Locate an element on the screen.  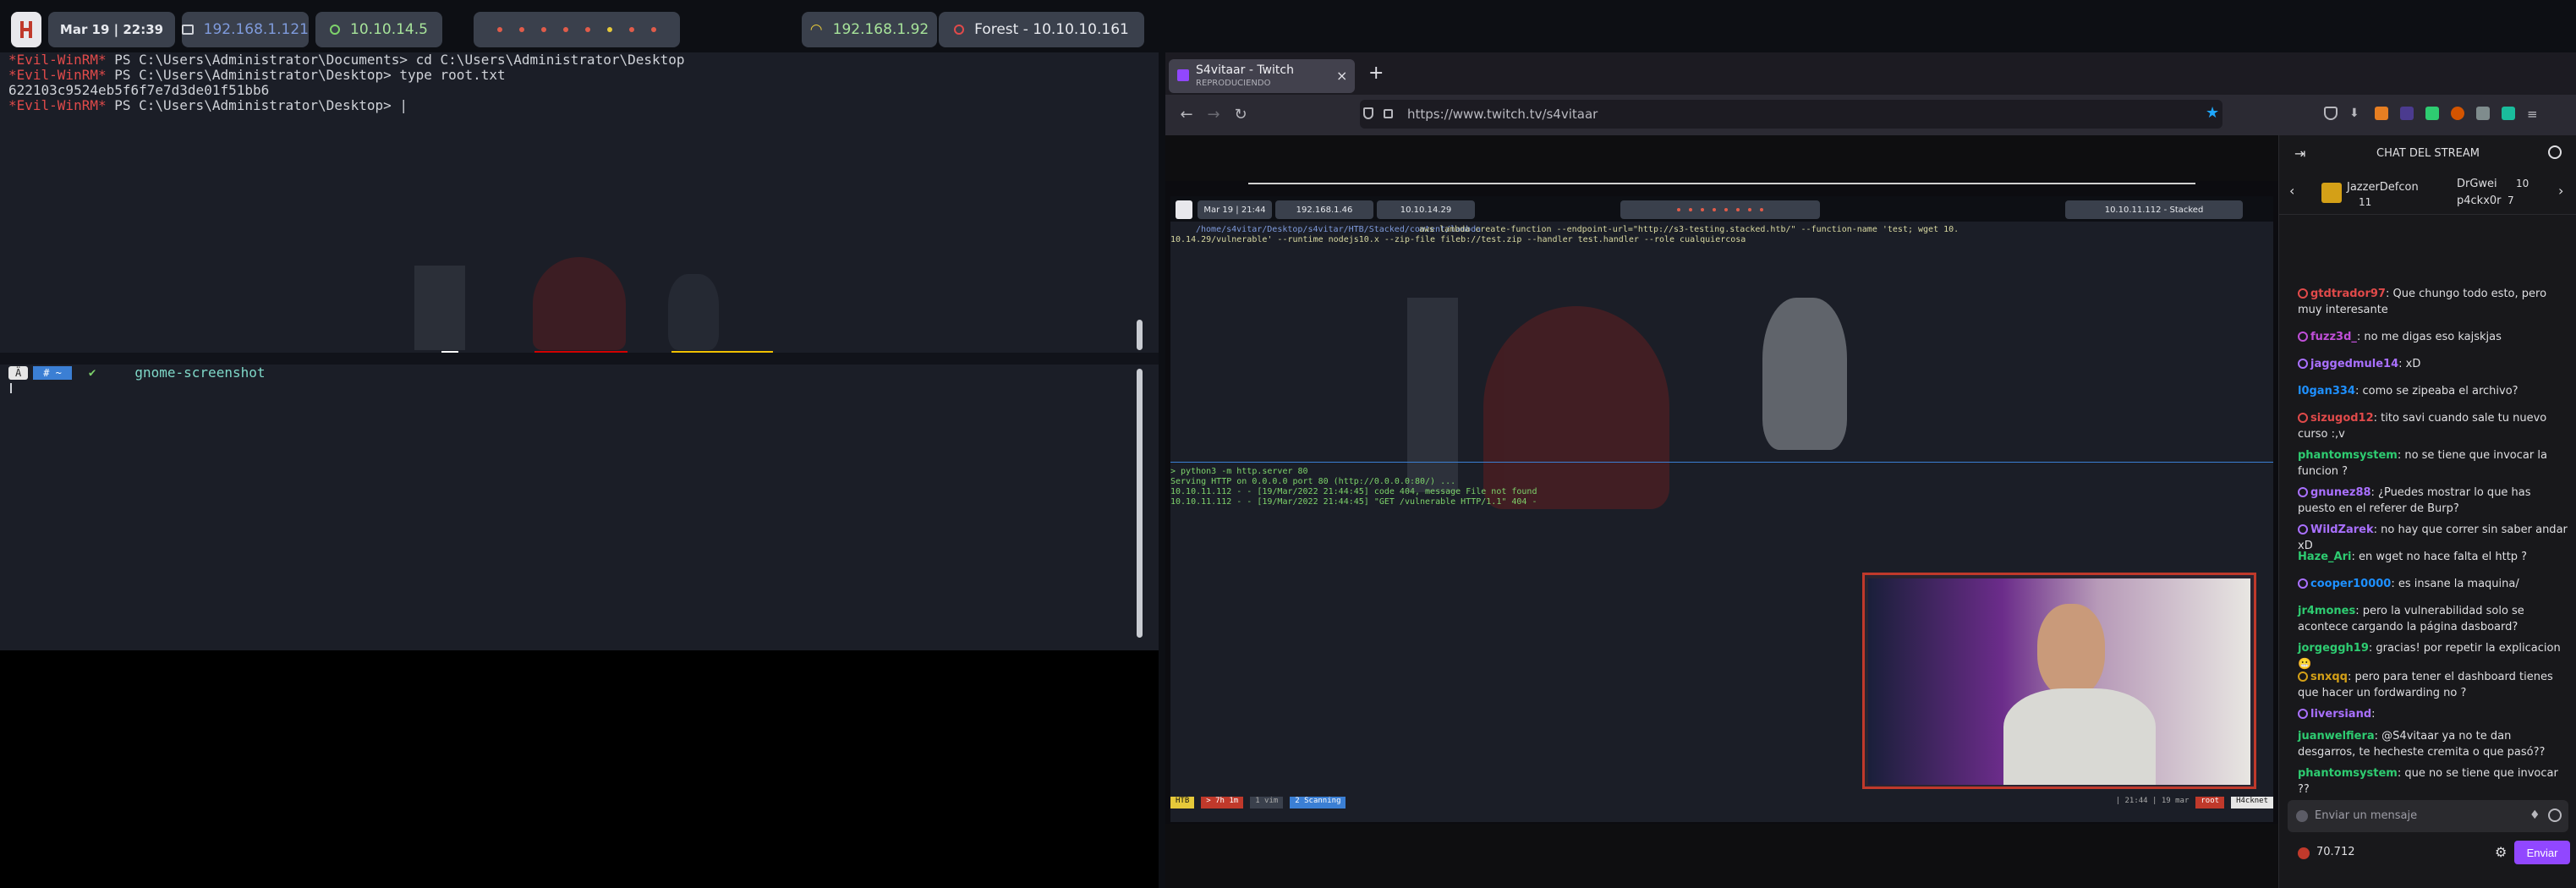
chat-username: jr4mones is located at coordinates (2326, 611).